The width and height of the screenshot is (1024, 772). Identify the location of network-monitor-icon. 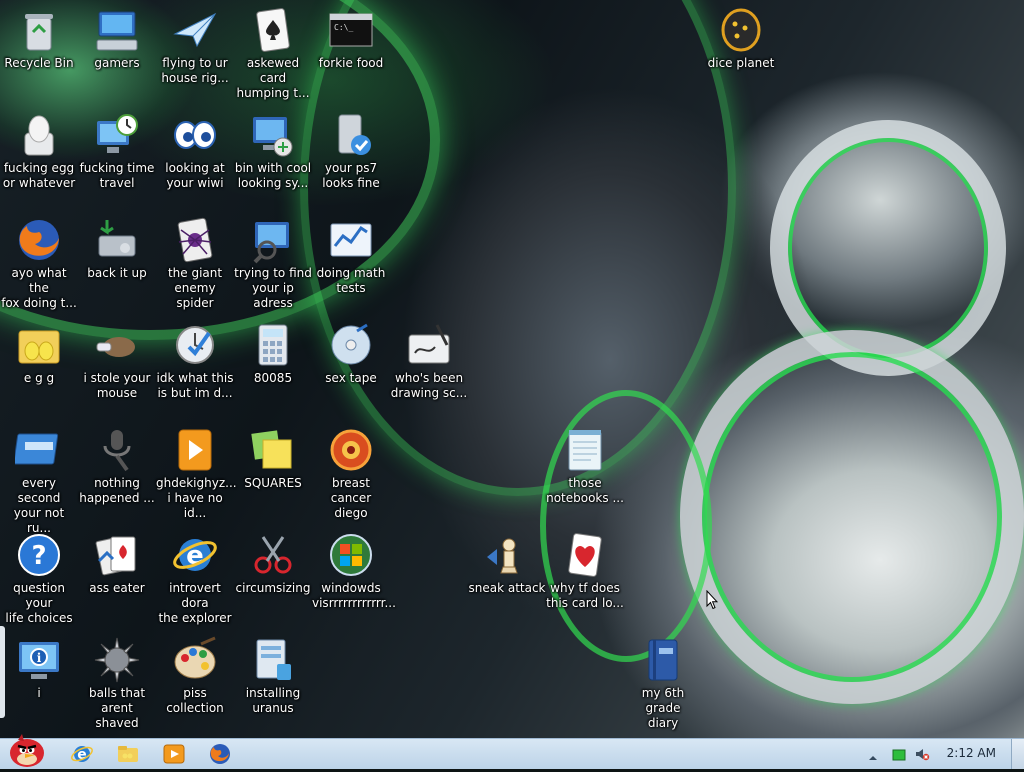
(273, 135).